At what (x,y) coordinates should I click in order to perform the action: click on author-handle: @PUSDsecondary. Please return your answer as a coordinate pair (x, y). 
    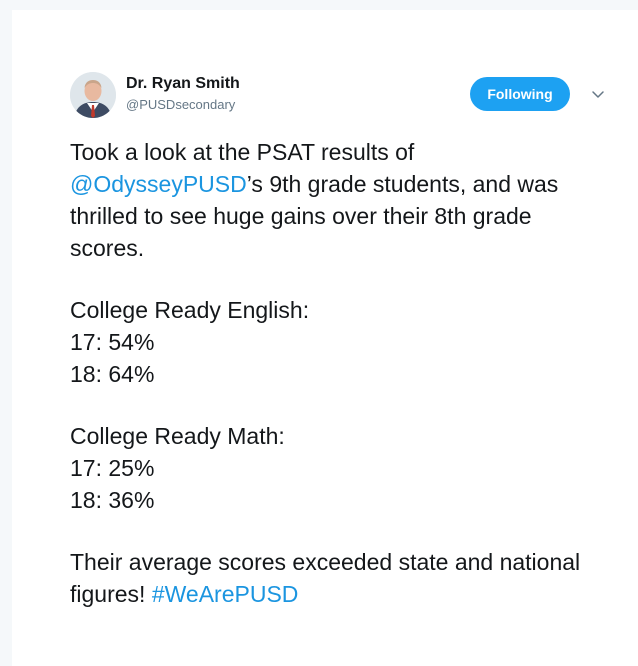
    Looking at the image, I should click on (180, 104).